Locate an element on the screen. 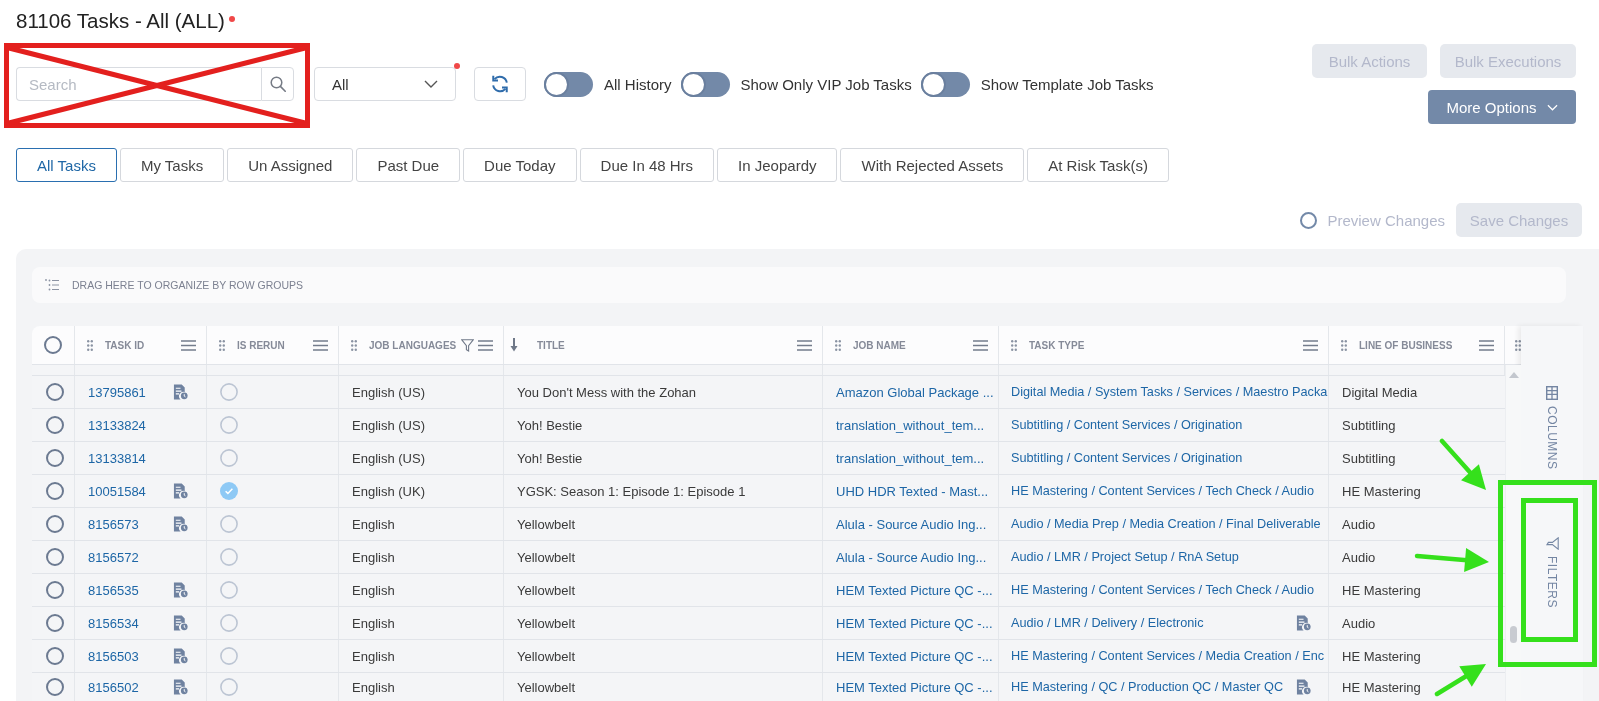 This screenshot has width=1599, height=701. task-id-link: 13133824 is located at coordinates (117, 425).